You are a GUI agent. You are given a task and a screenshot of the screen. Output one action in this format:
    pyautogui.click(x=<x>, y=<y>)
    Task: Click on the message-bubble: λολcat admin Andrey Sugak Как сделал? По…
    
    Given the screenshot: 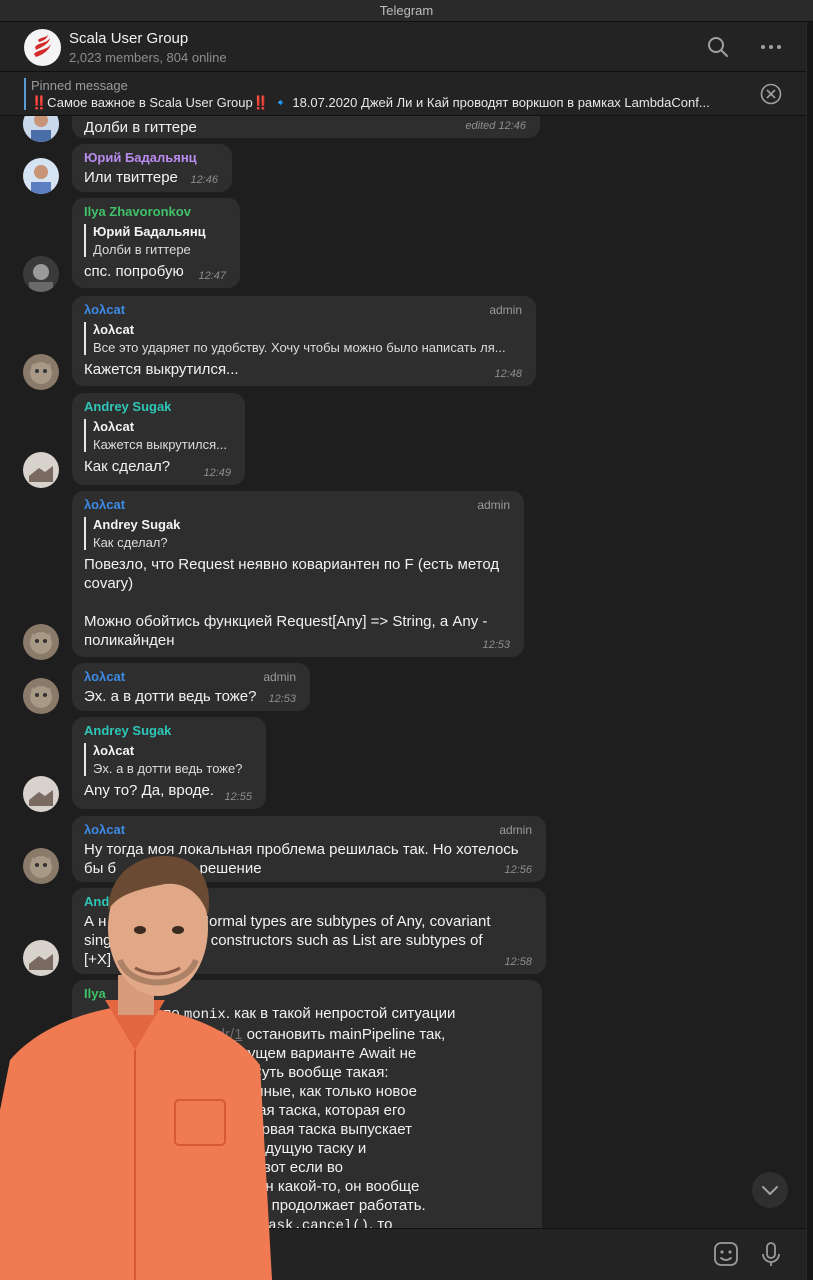 What is the action you would take?
    pyautogui.click(x=298, y=574)
    